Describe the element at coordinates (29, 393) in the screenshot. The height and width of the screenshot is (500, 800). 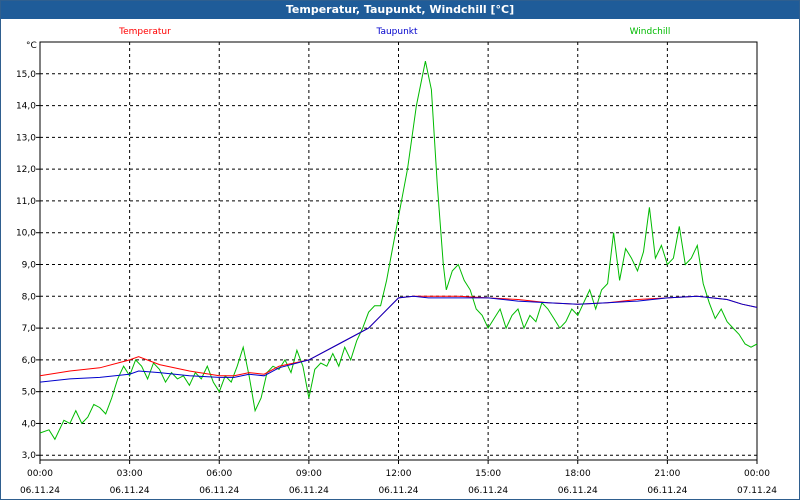
I see `y-tick-label: 5,0` at that location.